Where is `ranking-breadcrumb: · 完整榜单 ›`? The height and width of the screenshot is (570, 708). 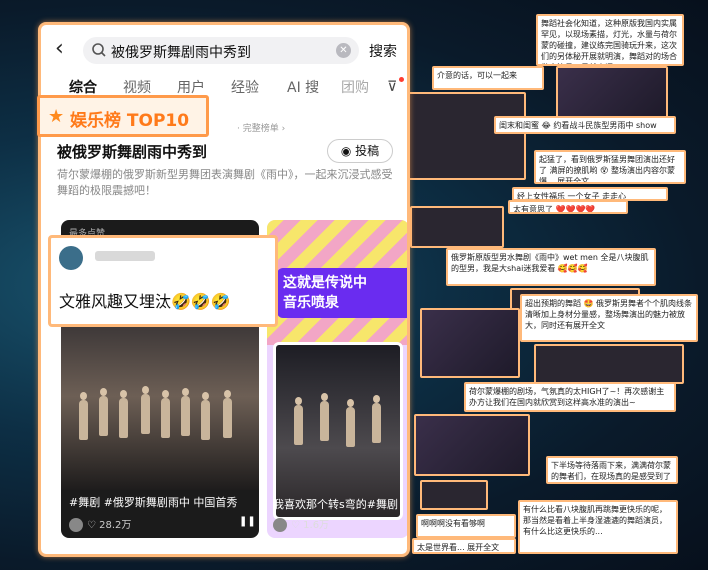
ranking-breadcrumb: · 完整榜单 › is located at coordinates (261, 127).